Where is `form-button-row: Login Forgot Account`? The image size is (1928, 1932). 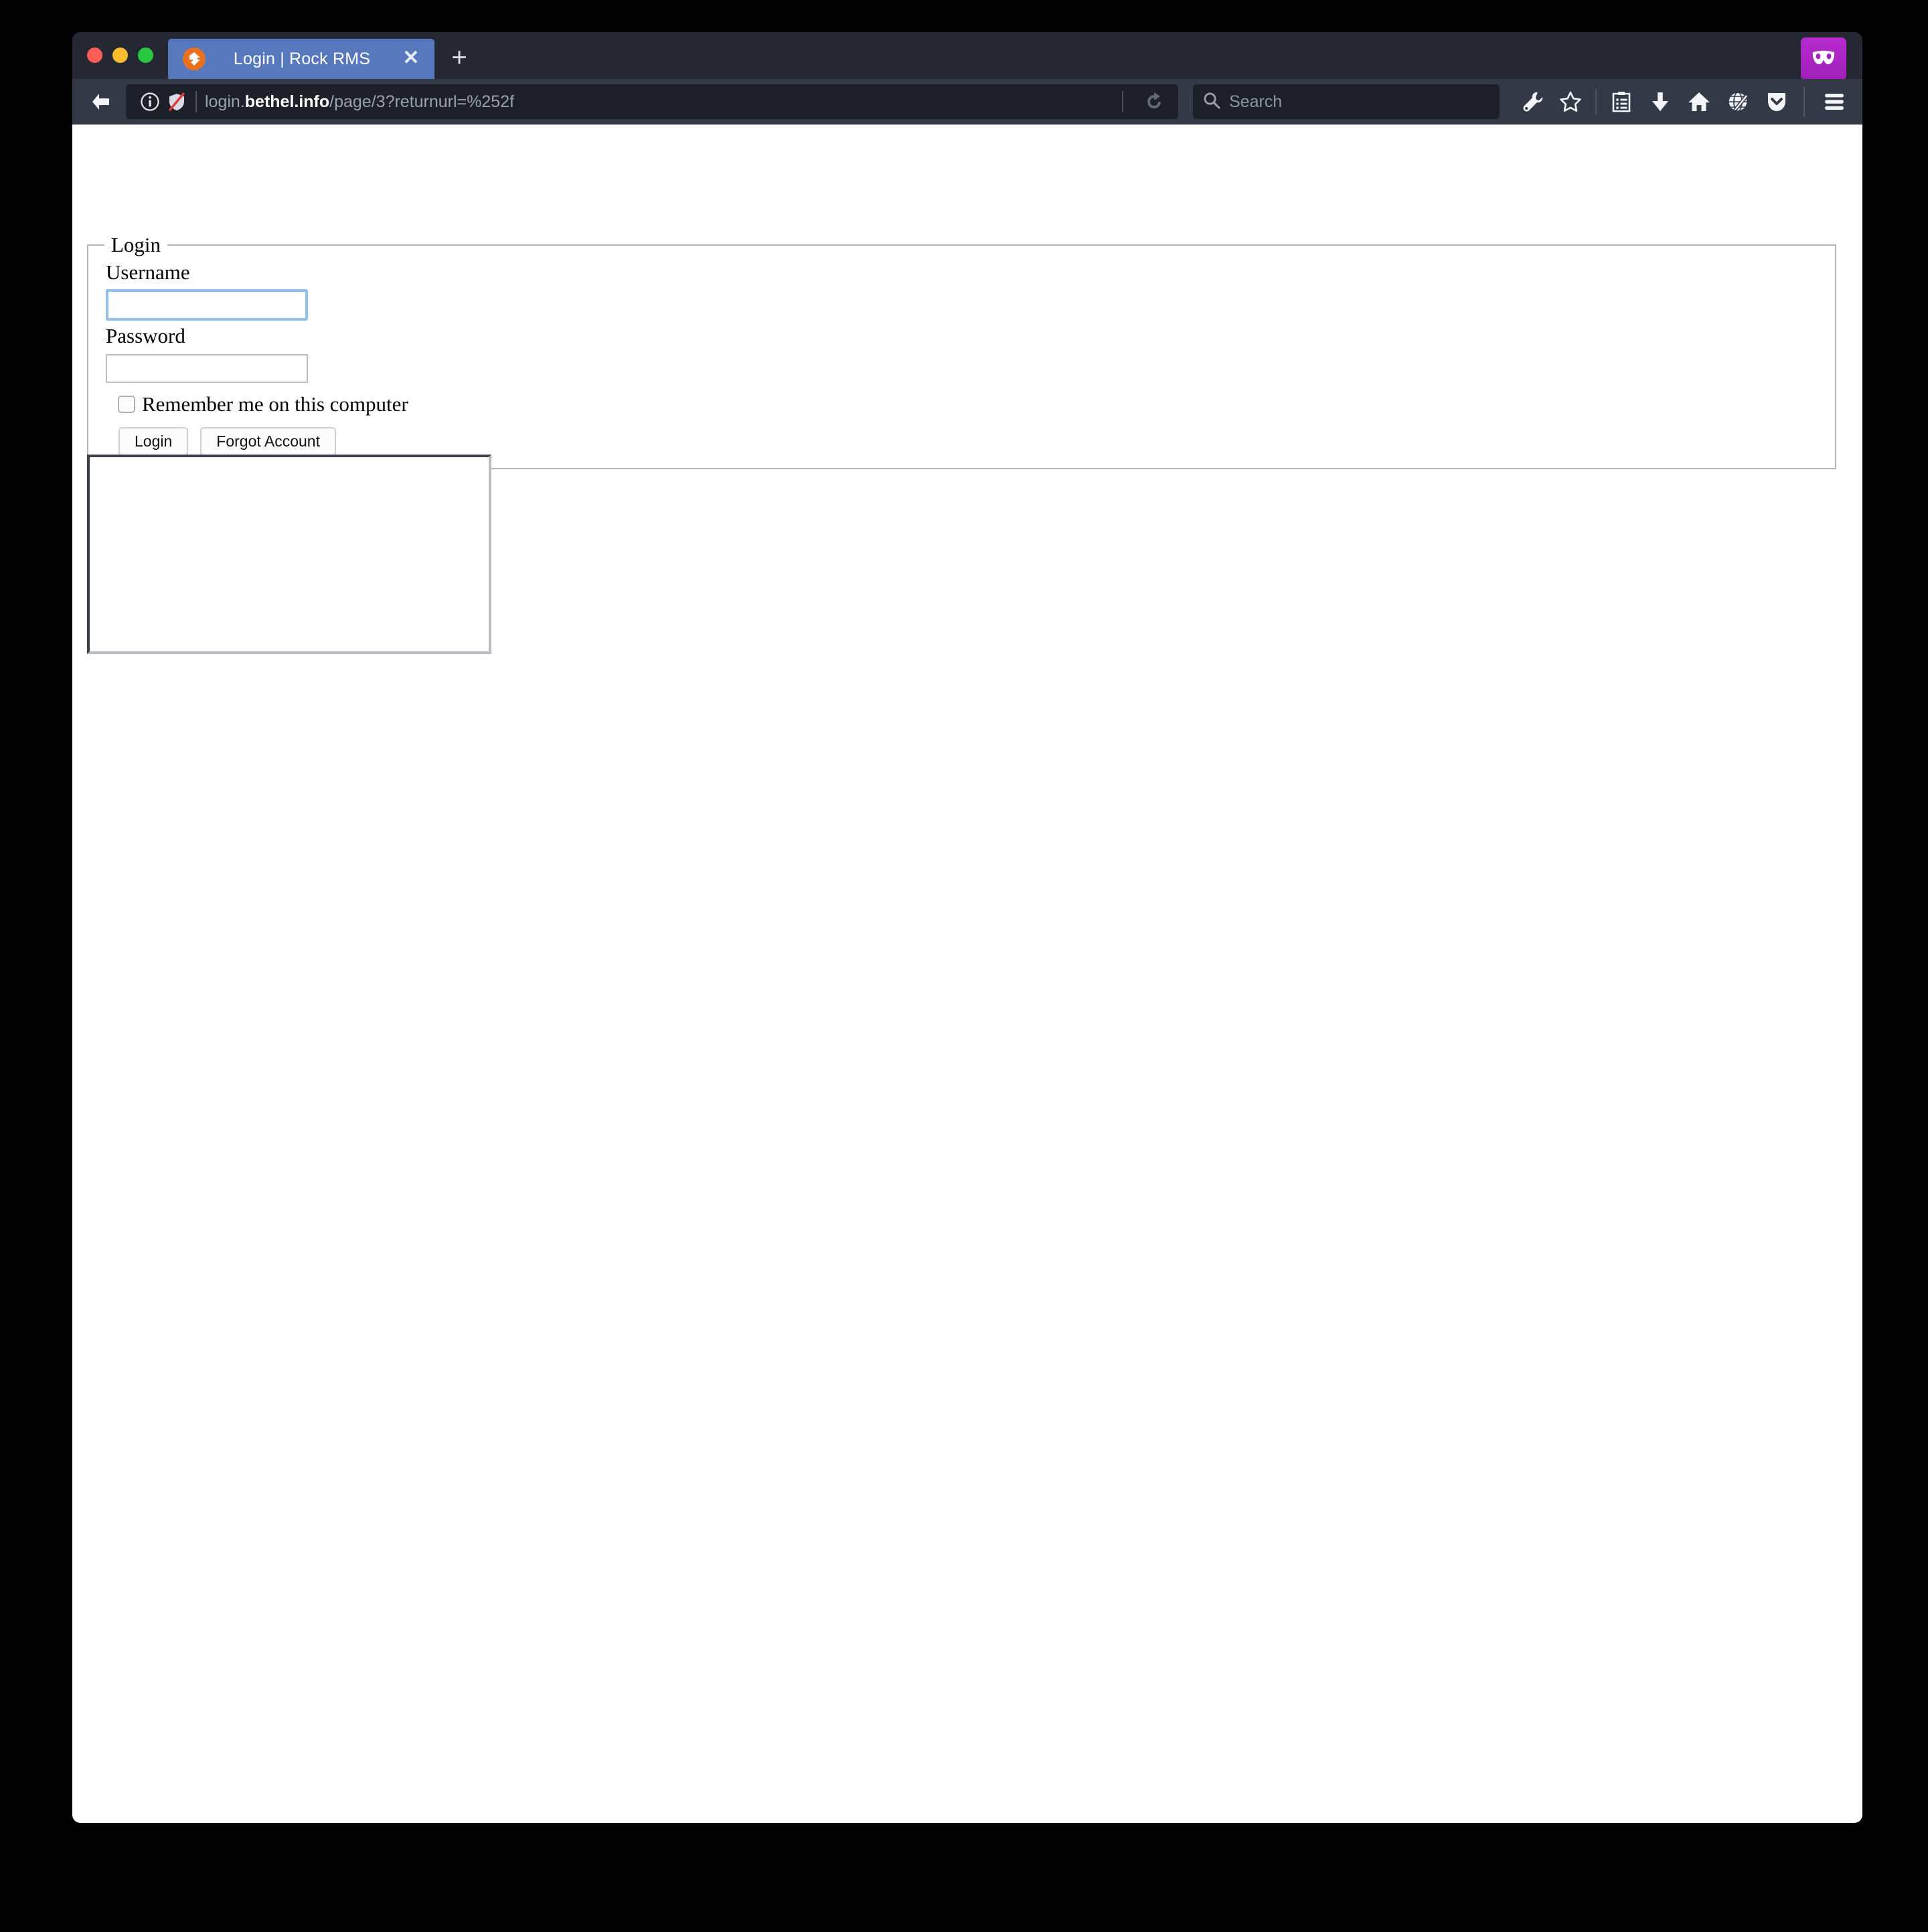
form-button-row: Login Forgot Account is located at coordinates (976, 441).